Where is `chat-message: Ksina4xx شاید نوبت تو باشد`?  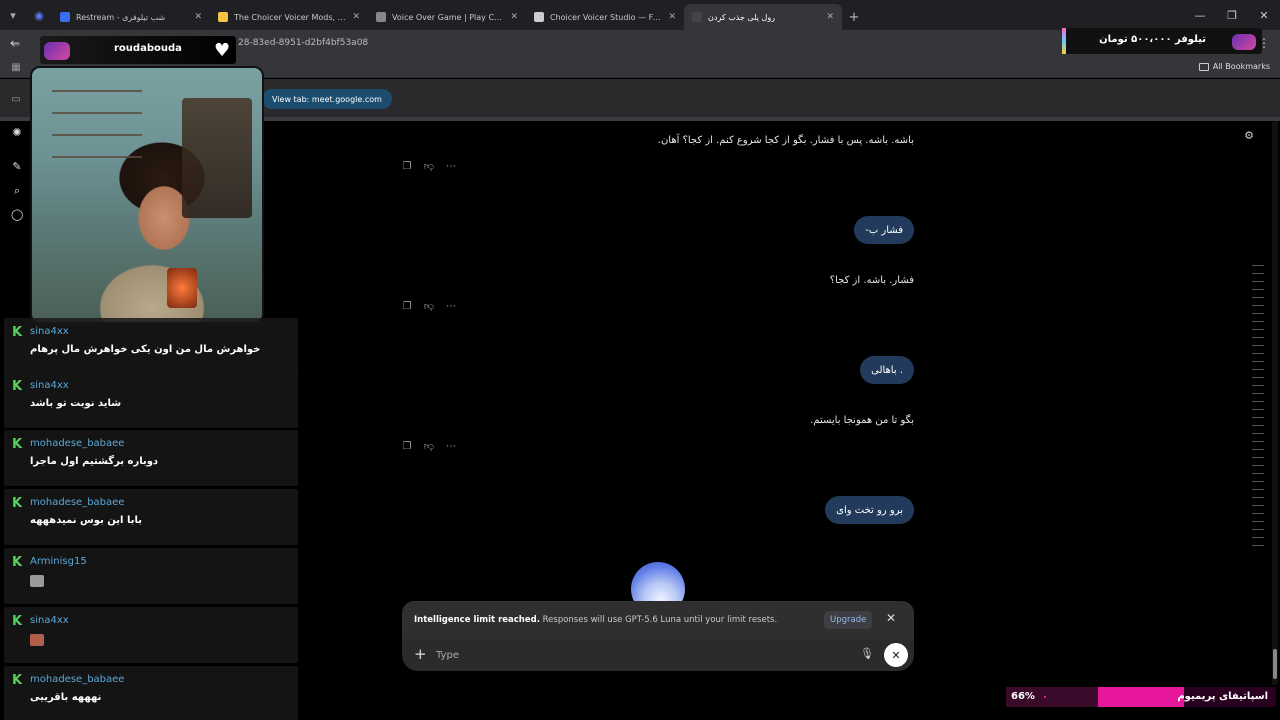 chat-message: Ksina4xx شاید نوبت تو باشد is located at coordinates (151, 400).